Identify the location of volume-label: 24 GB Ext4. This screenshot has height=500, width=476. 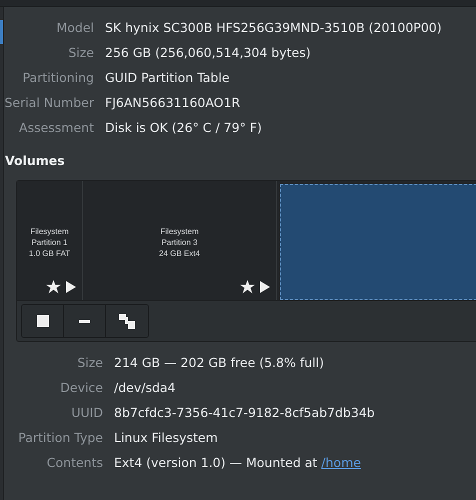
(179, 253).